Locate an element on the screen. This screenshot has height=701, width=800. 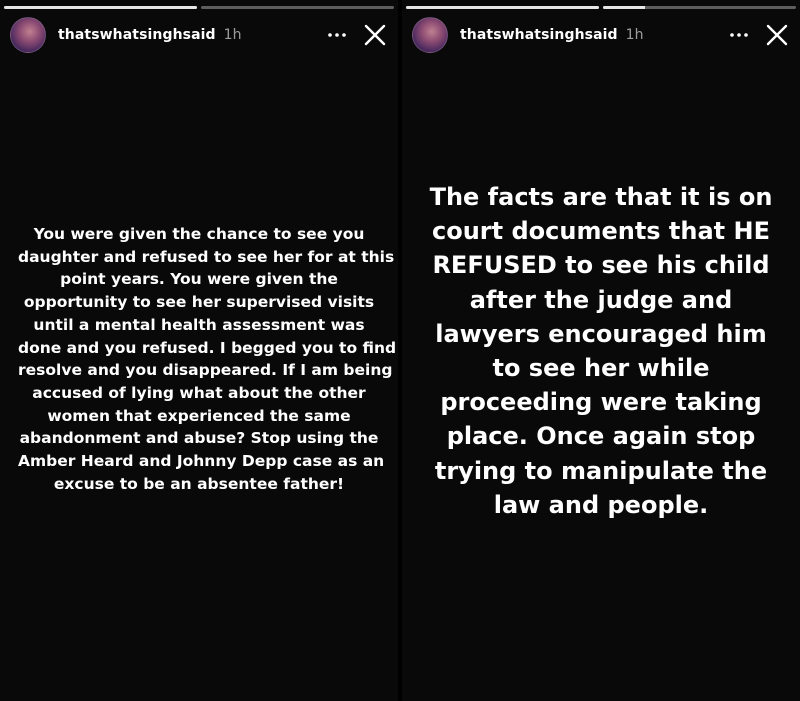
story-text-line: until a mental health assessment was is located at coordinates (199, 324).